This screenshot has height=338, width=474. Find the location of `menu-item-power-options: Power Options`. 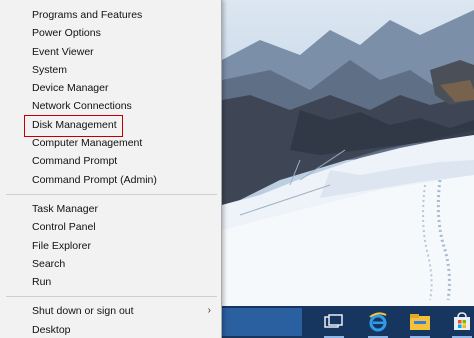

menu-item-power-options: Power Options is located at coordinates (110, 33).